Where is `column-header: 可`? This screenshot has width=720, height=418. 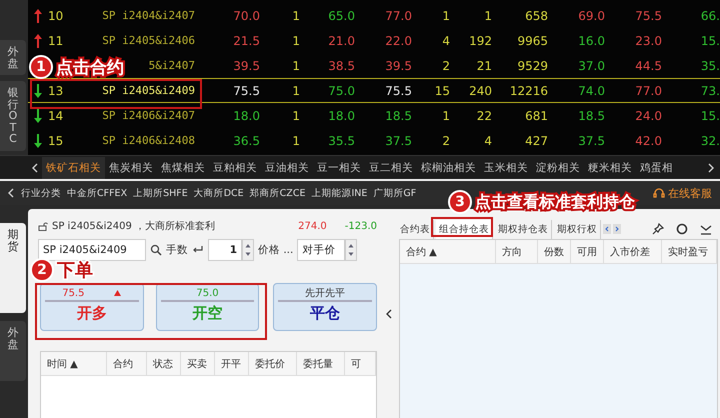
column-header: 可 is located at coordinates (360, 363).